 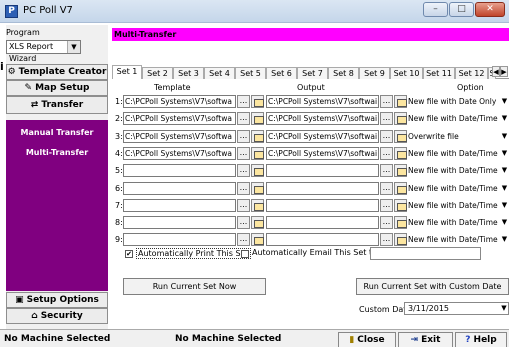 What do you see at coordinates (57, 152) in the screenshot?
I see `submenu-multi-transfer: Multi-Transfer` at bounding box center [57, 152].